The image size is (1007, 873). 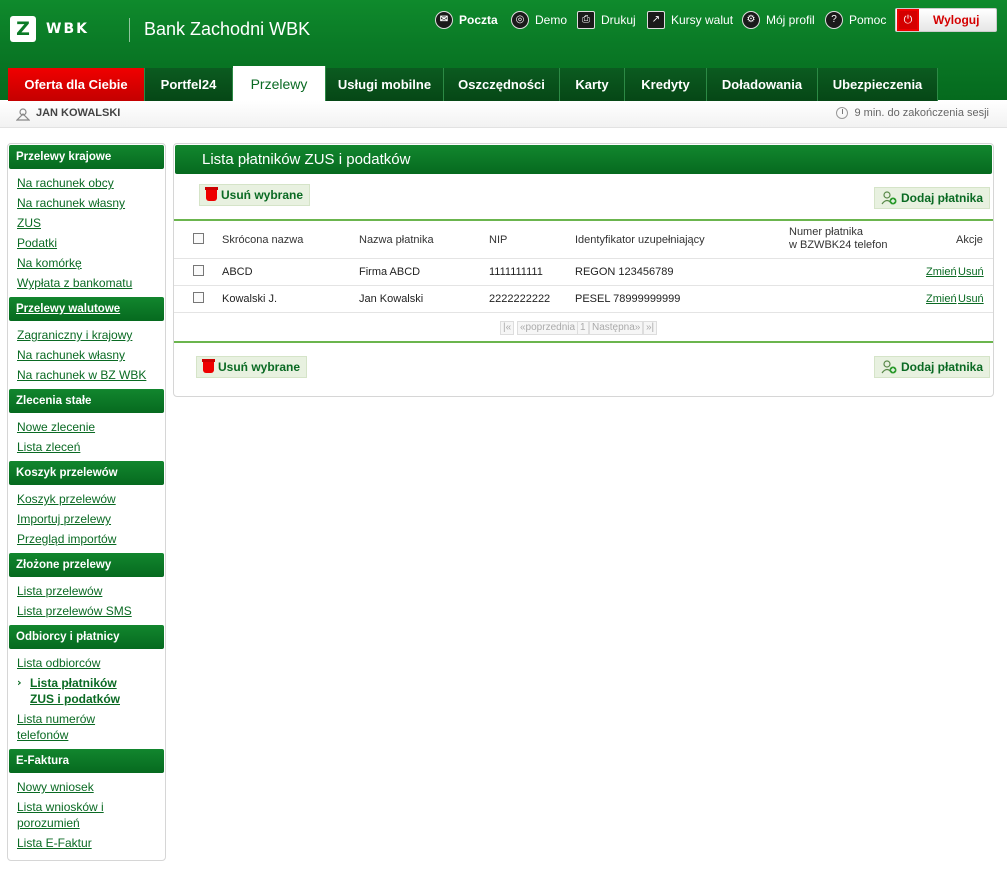 What do you see at coordinates (656, 20) in the screenshot?
I see `chart-icon: ↗` at bounding box center [656, 20].